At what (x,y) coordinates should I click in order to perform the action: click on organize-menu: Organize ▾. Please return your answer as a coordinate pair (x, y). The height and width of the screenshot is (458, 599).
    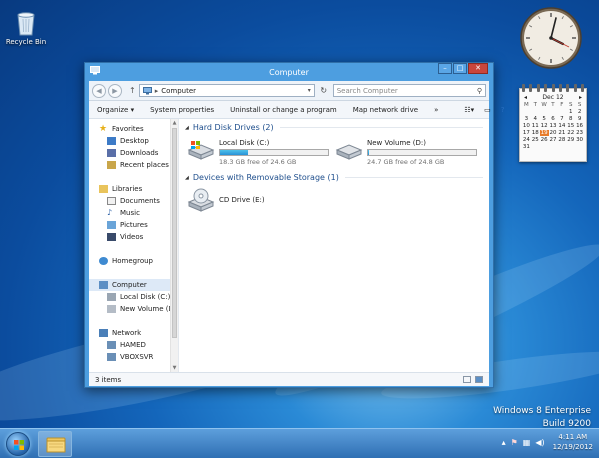
    Looking at the image, I should click on (115, 110).